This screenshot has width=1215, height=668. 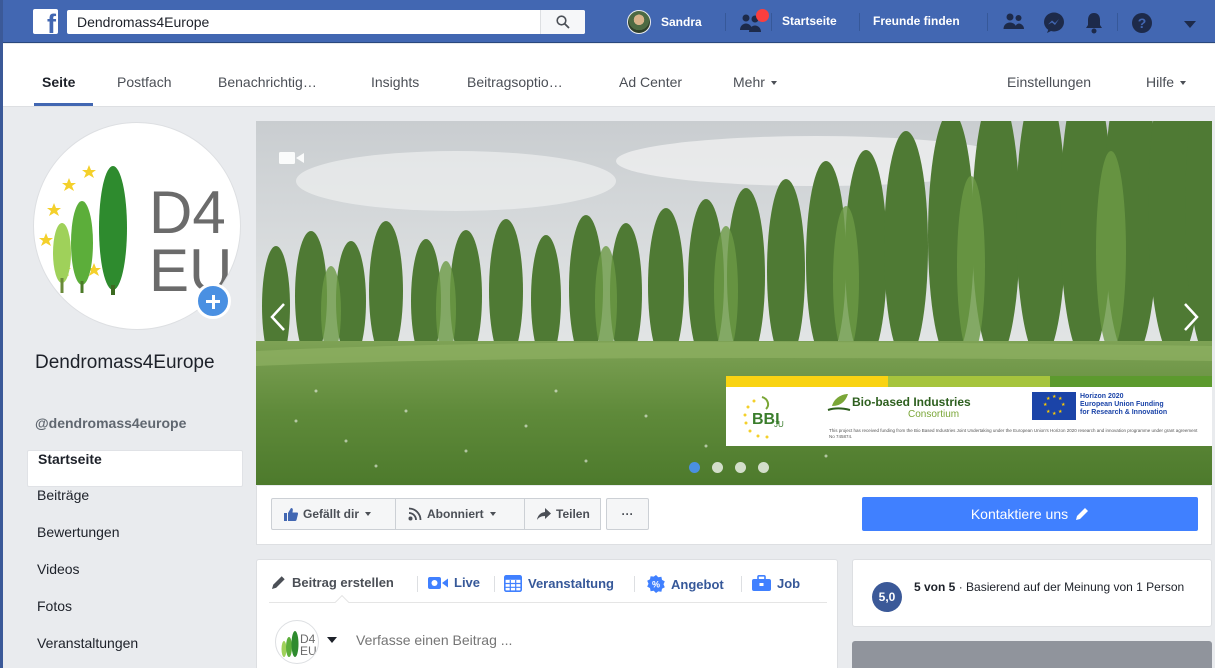 What do you see at coordinates (1, 334) in the screenshot?
I see `window-frame-edge` at bounding box center [1, 334].